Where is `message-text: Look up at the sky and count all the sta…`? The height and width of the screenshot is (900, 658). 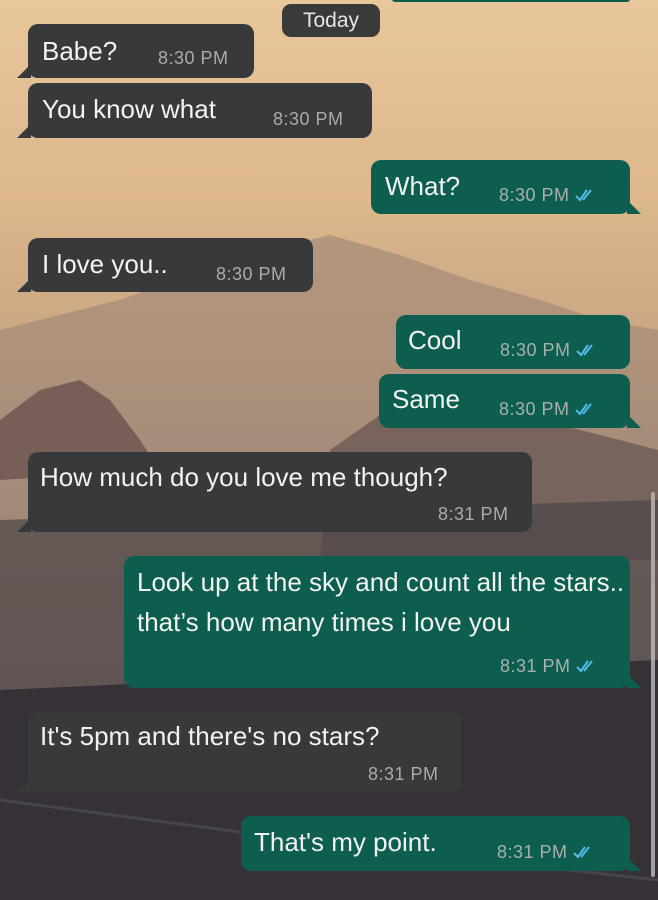 message-text: Look up at the sky and count all the sta… is located at coordinates (381, 602).